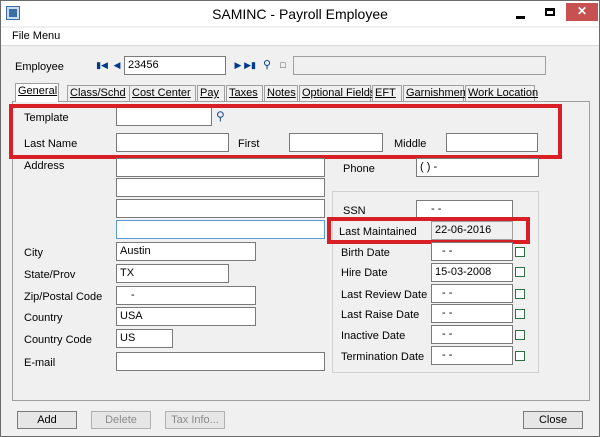  What do you see at coordinates (144, 338) in the screenshot?
I see `country-code-field: US` at bounding box center [144, 338].